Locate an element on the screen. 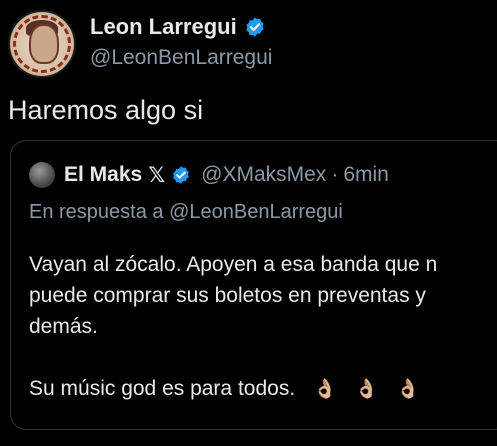  author-avatar is located at coordinates (42, 44).